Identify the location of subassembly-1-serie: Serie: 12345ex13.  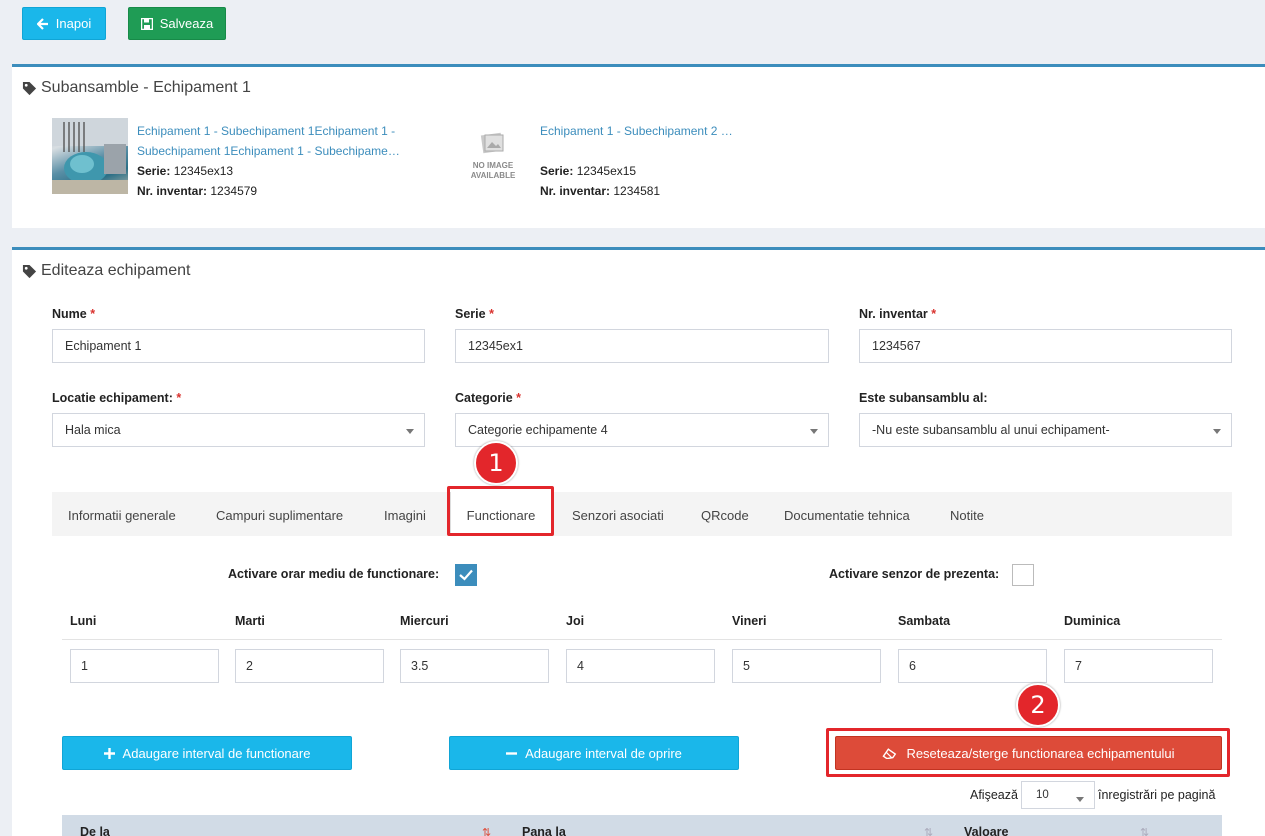
(185, 171).